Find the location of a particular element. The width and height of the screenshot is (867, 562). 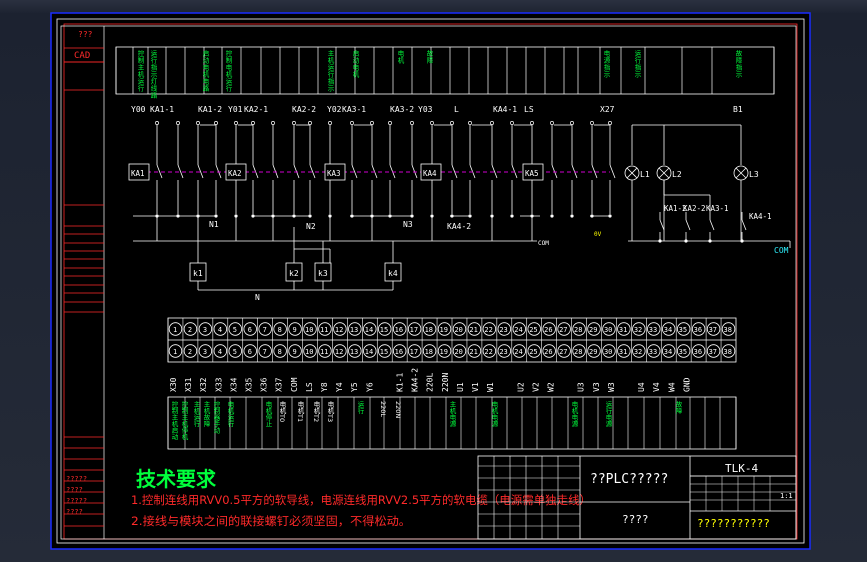

bottom-label: 电机T0 is located at coordinates (282, 411).